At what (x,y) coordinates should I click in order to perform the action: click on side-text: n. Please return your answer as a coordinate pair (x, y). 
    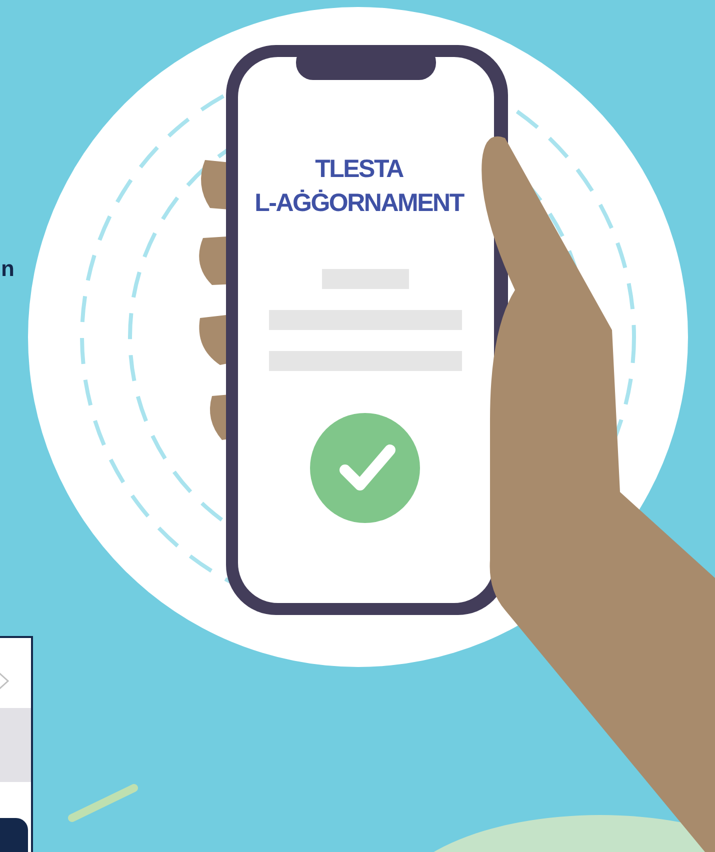
    Looking at the image, I should click on (7, 269).